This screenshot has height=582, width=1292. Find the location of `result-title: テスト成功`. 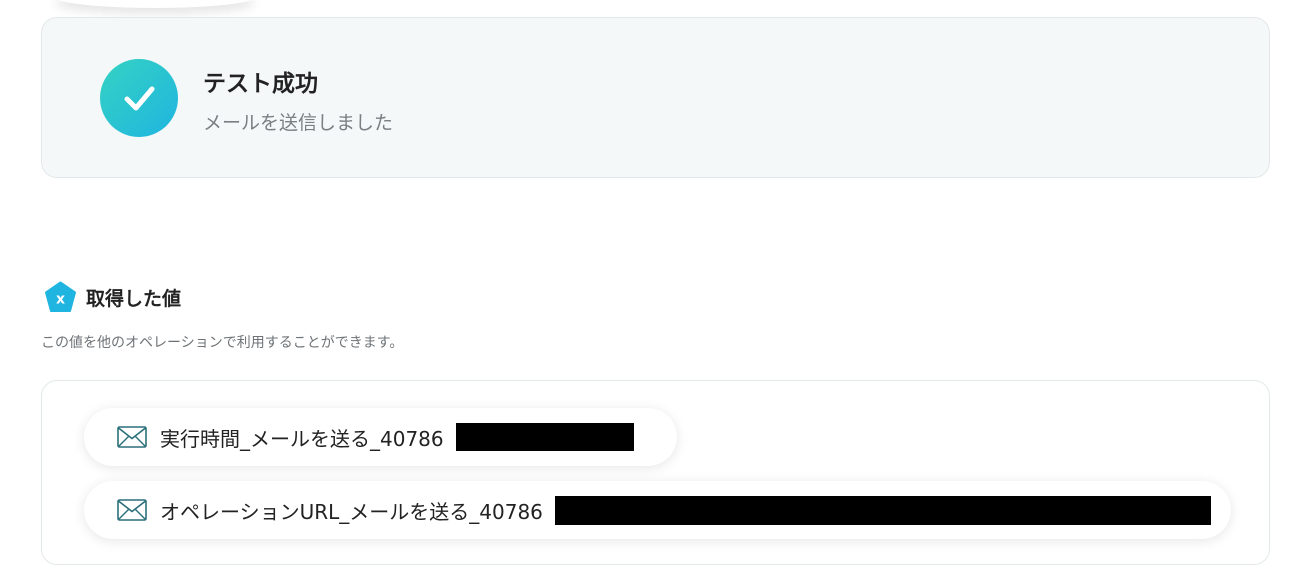

result-title: テスト成功 is located at coordinates (260, 84).